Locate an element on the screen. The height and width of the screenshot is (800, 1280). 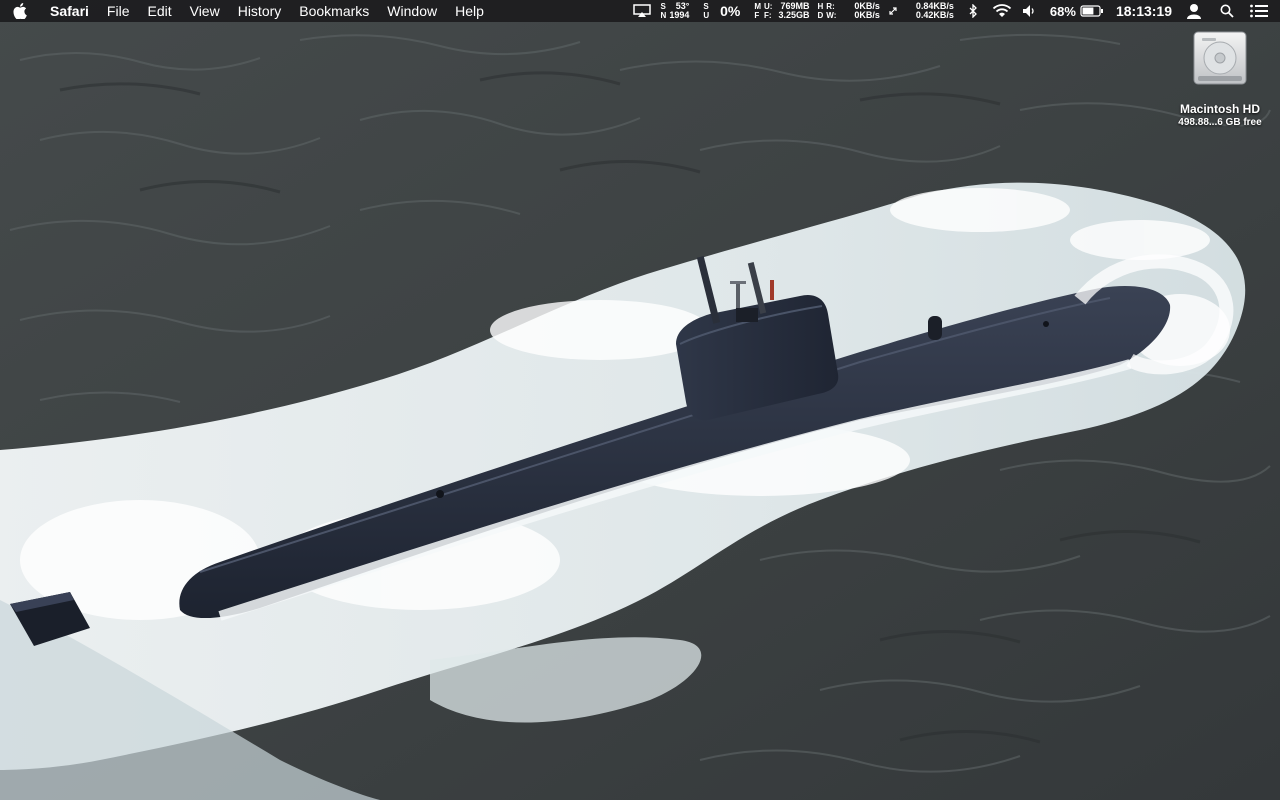
cpu-key-s: S is located at coordinates (706, 6).